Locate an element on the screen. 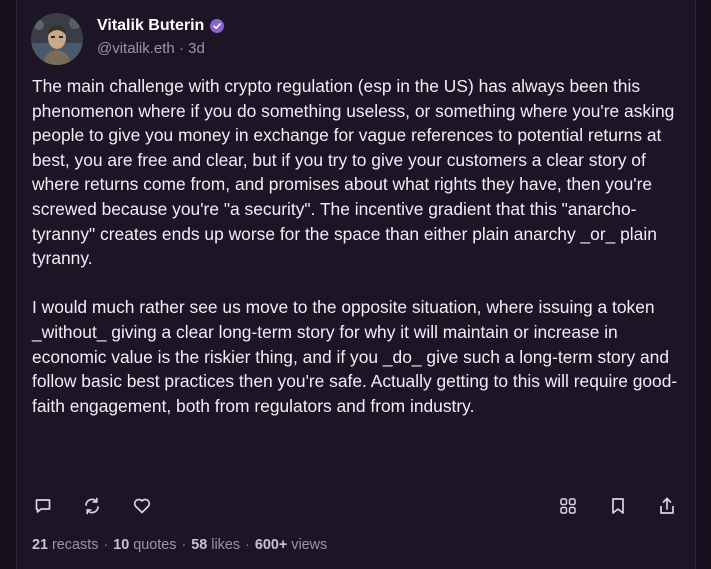 This screenshot has height=569, width=711. avatar is located at coordinates (57, 39).